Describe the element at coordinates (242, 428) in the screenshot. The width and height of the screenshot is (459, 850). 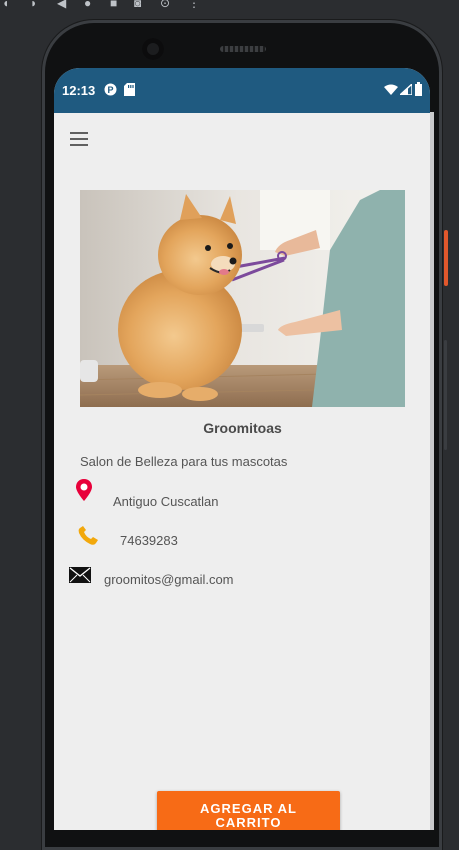
I see `salon-name: Groomitoas` at that location.